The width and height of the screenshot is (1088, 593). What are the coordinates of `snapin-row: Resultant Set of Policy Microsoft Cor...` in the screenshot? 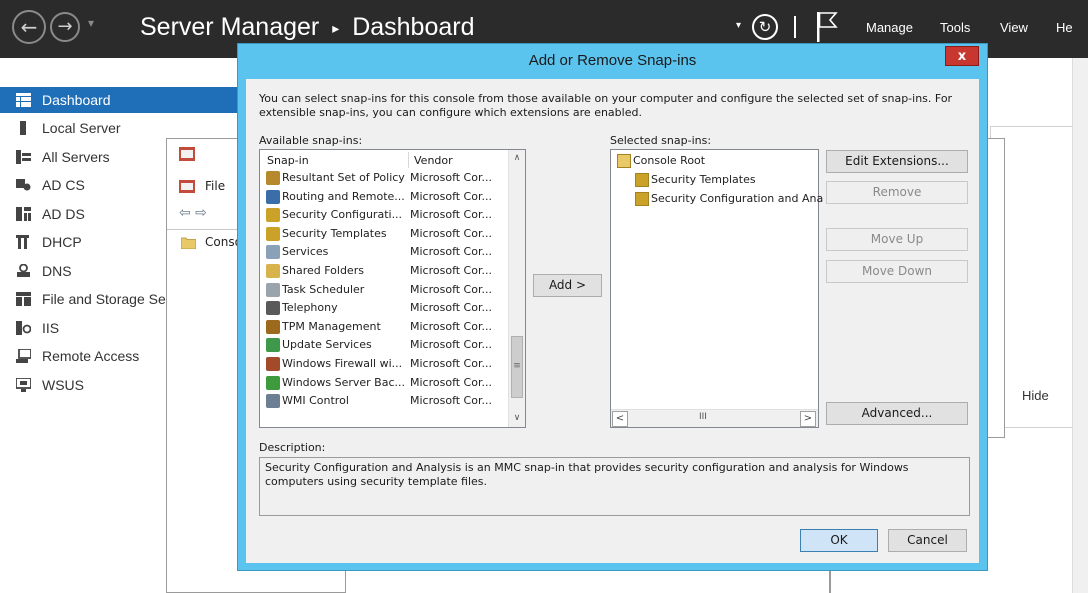 It's located at (384, 178).